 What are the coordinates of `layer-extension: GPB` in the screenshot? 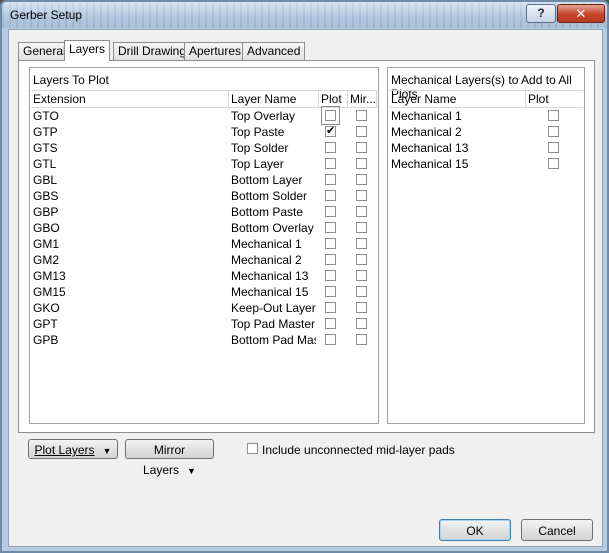 It's located at (46, 340).